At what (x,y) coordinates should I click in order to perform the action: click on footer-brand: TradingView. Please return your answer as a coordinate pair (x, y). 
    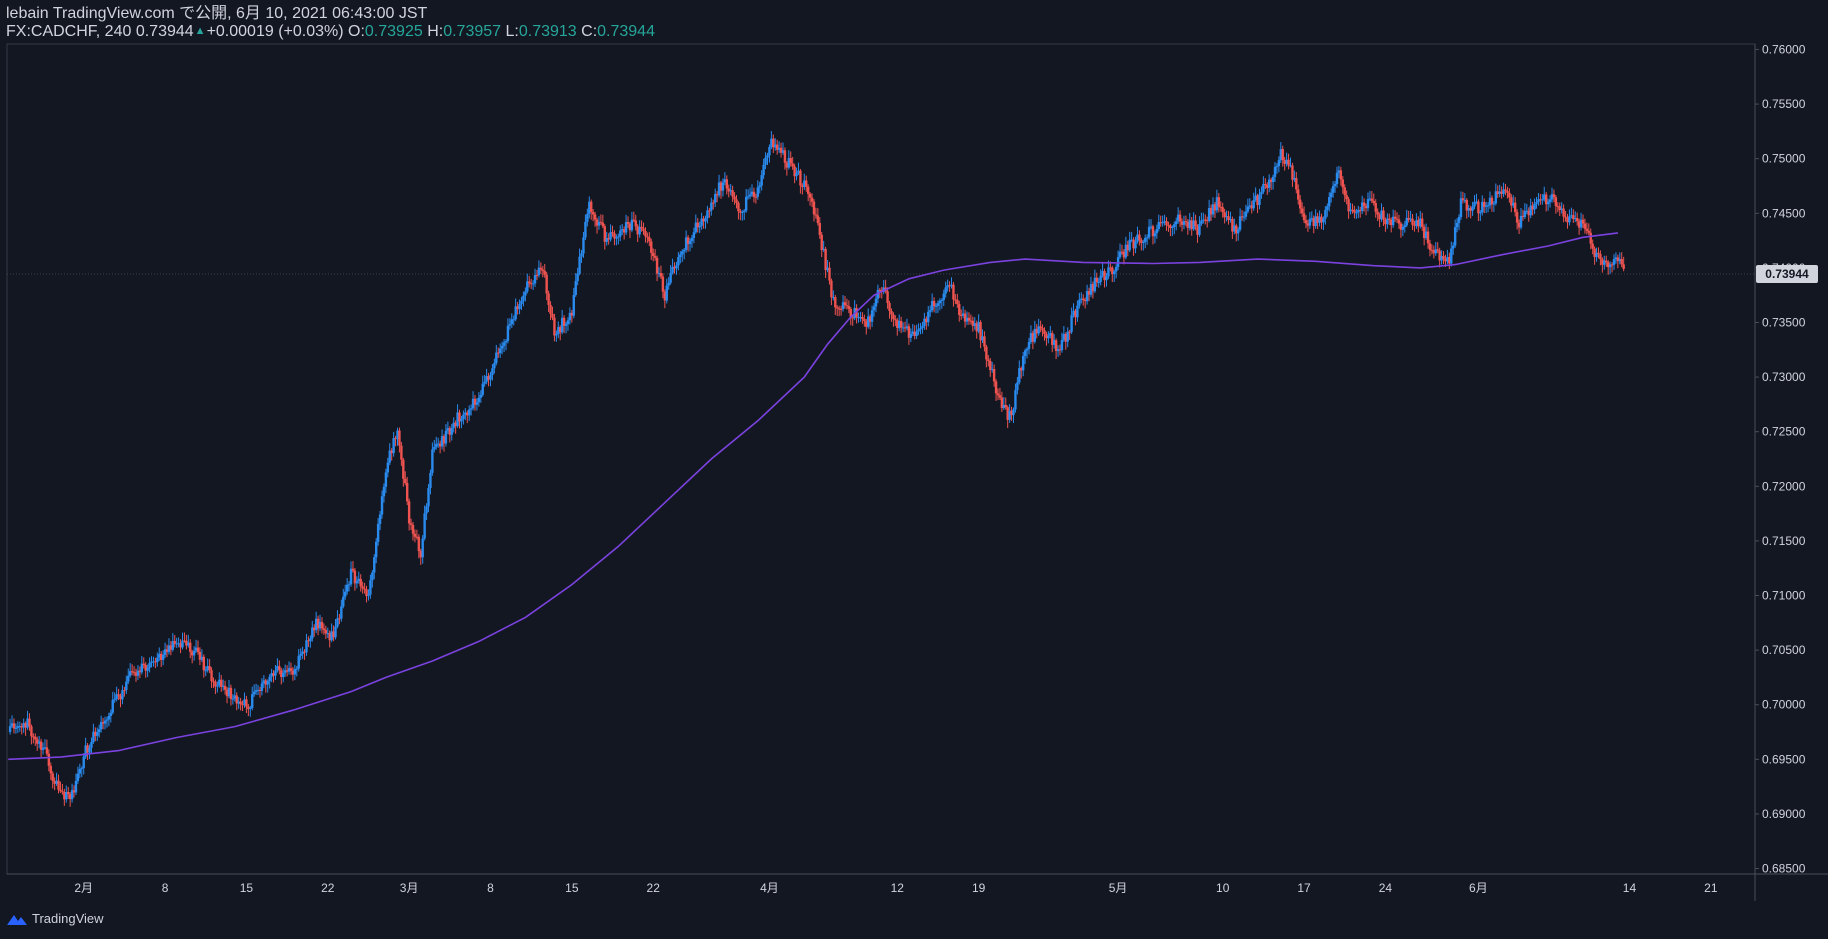
    Looking at the image, I should click on (68, 918).